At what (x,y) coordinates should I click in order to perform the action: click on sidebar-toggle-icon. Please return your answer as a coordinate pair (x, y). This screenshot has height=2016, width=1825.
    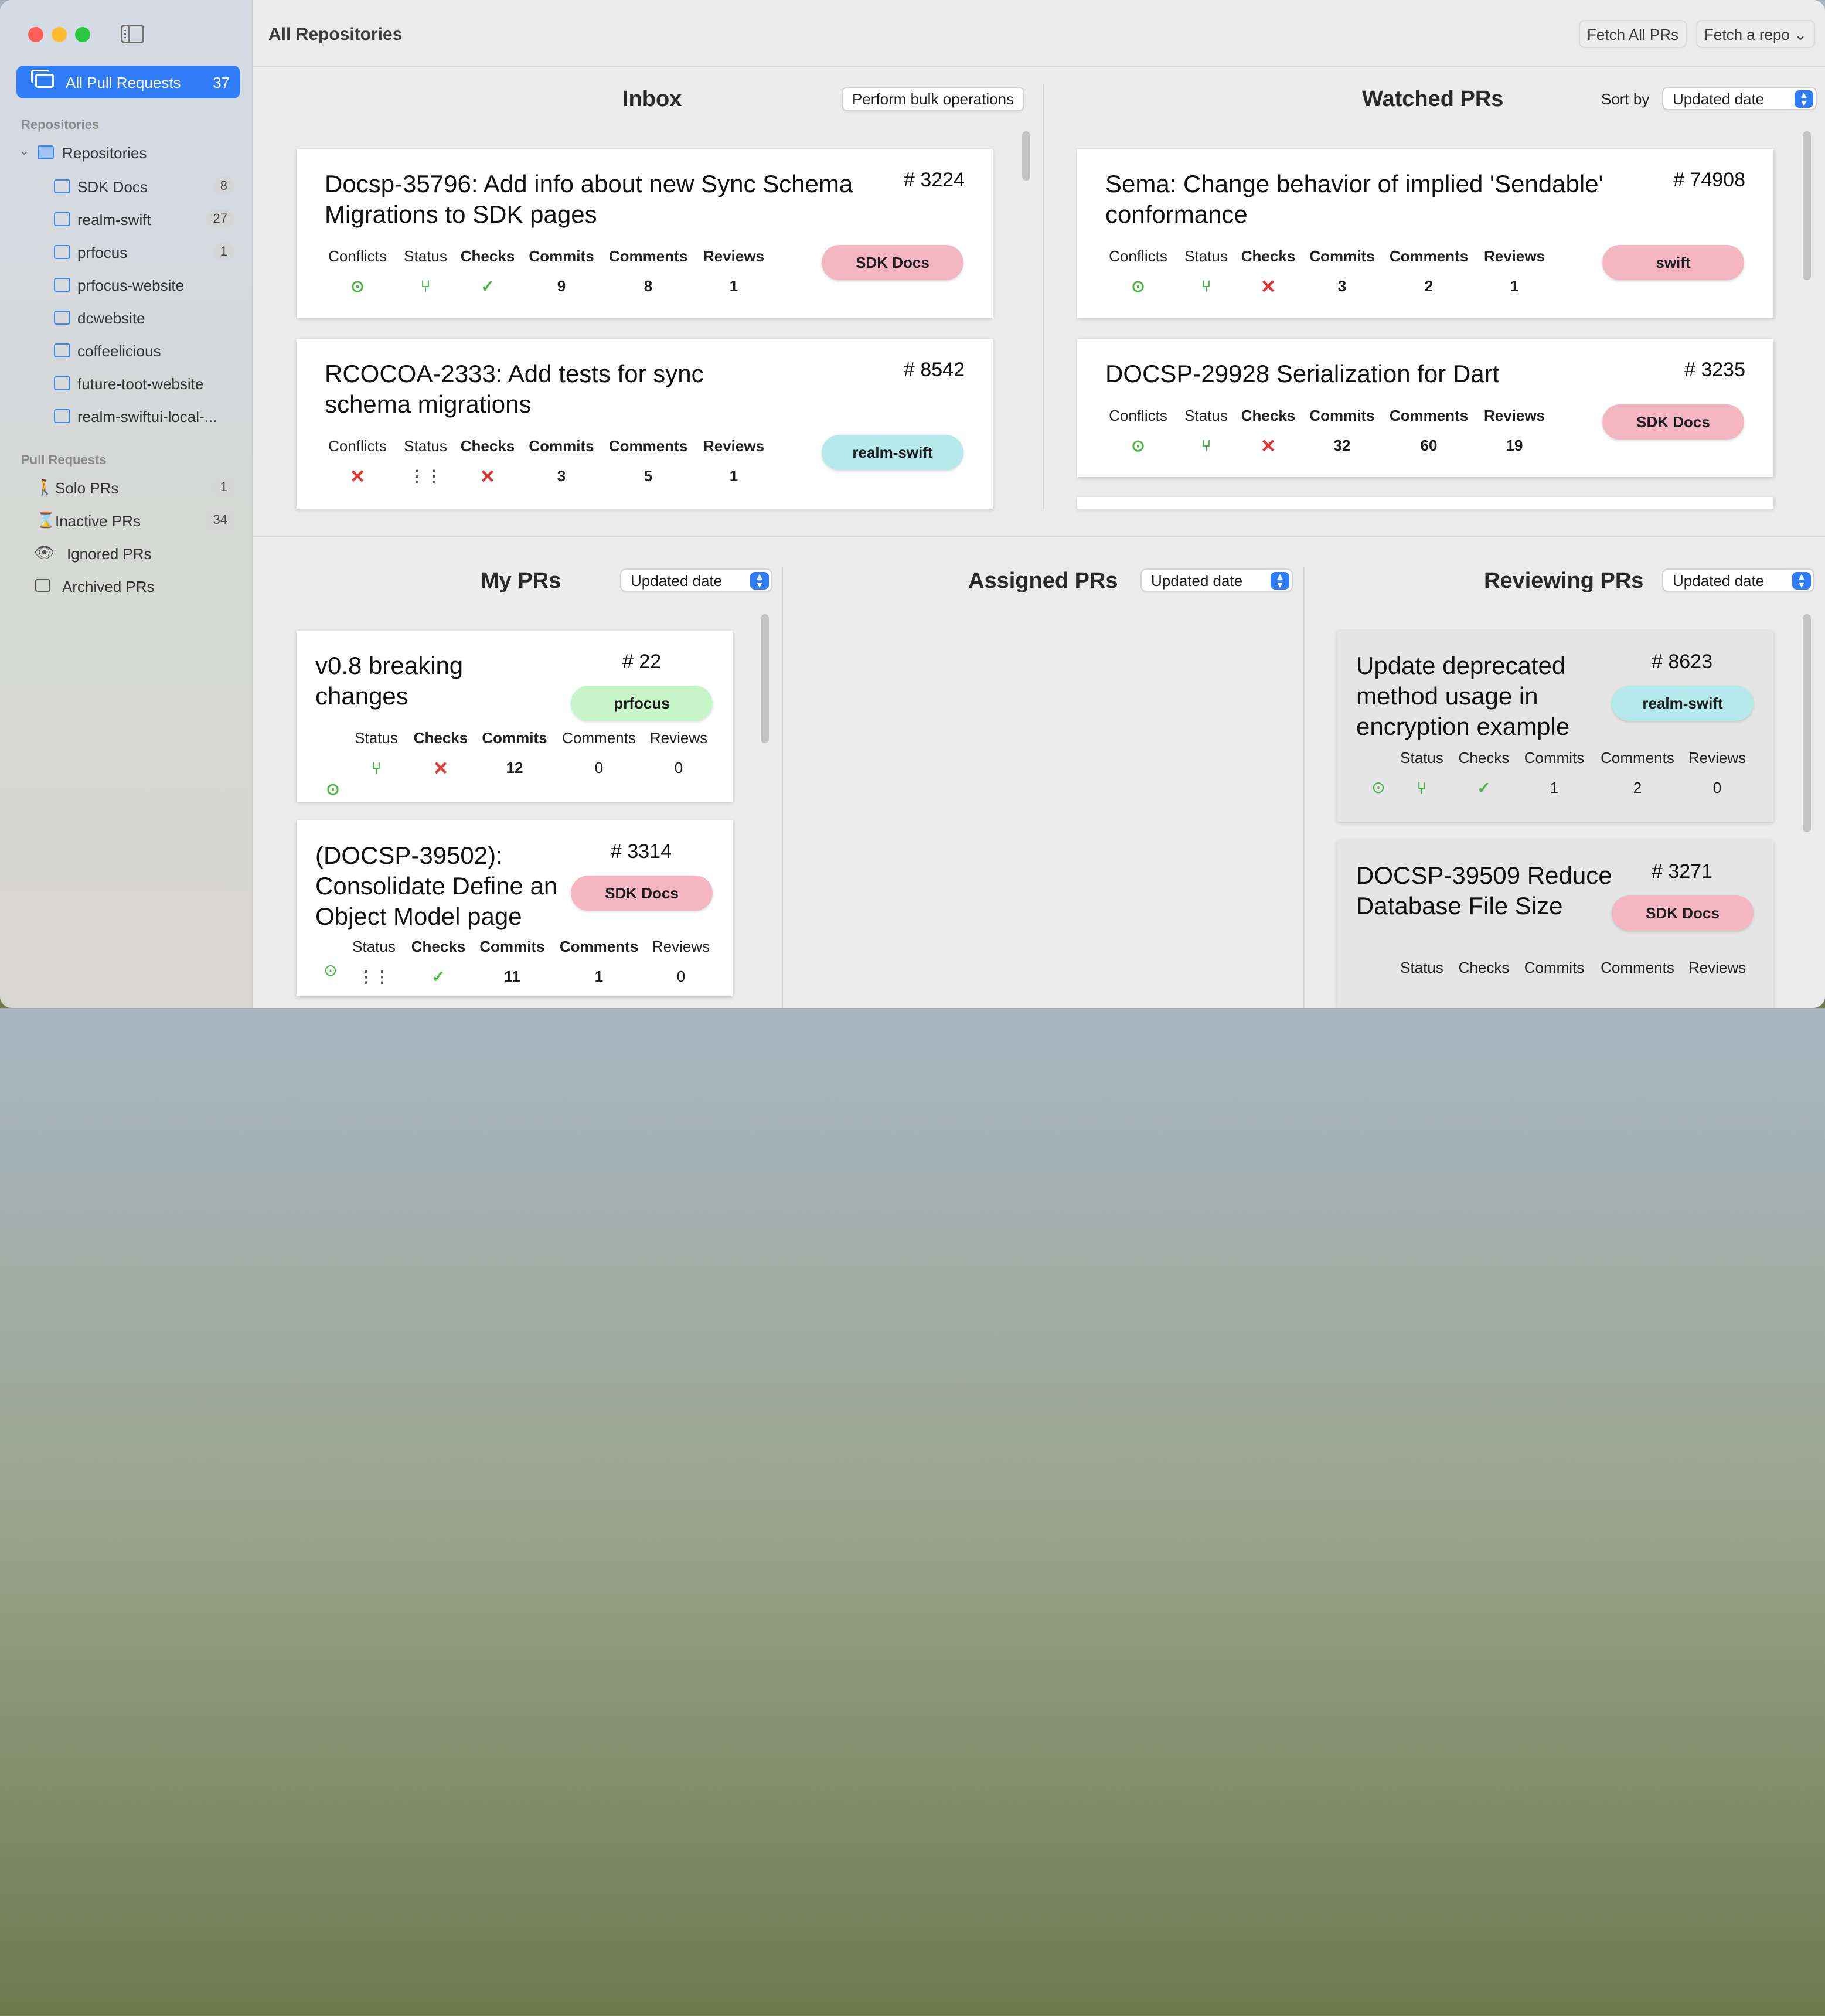
    Looking at the image, I should click on (132, 34).